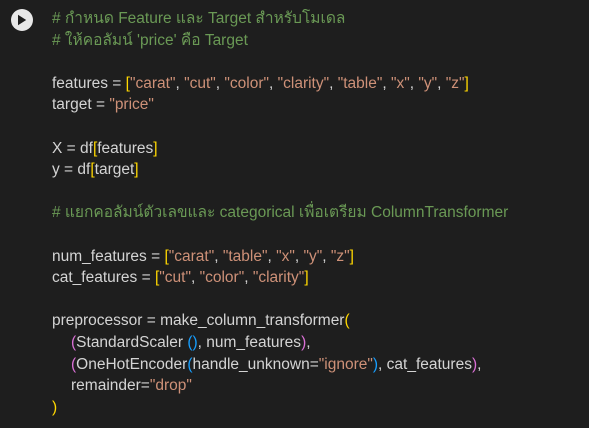  What do you see at coordinates (320, 408) in the screenshot?
I see `code-line: )` at bounding box center [320, 408].